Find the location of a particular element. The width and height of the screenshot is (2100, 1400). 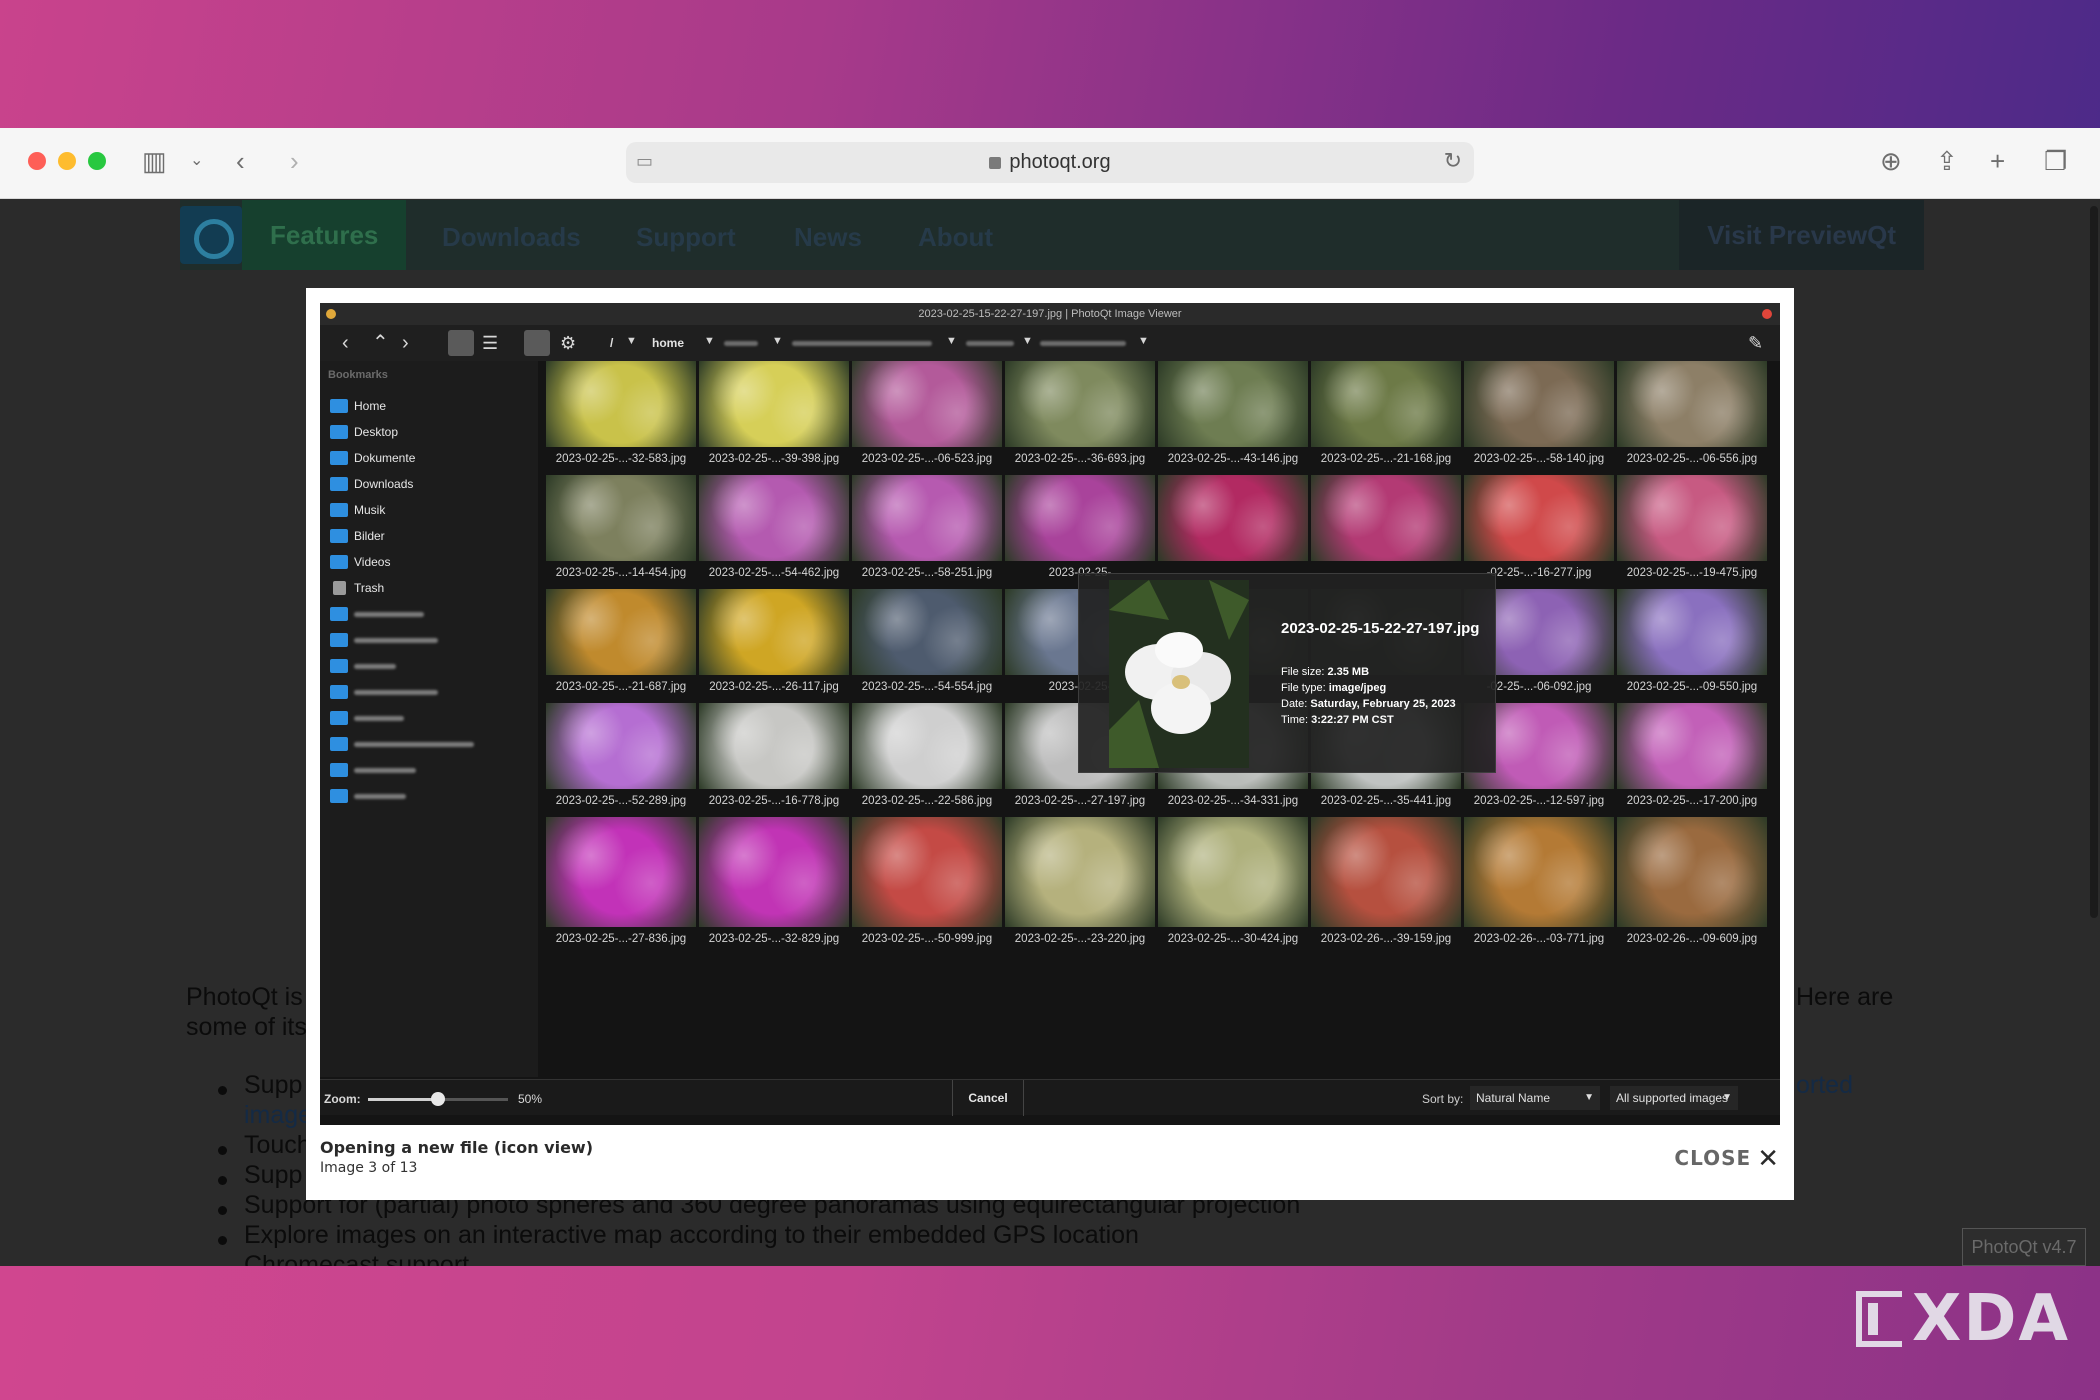

folder-icon is located at coordinates (339, 640).